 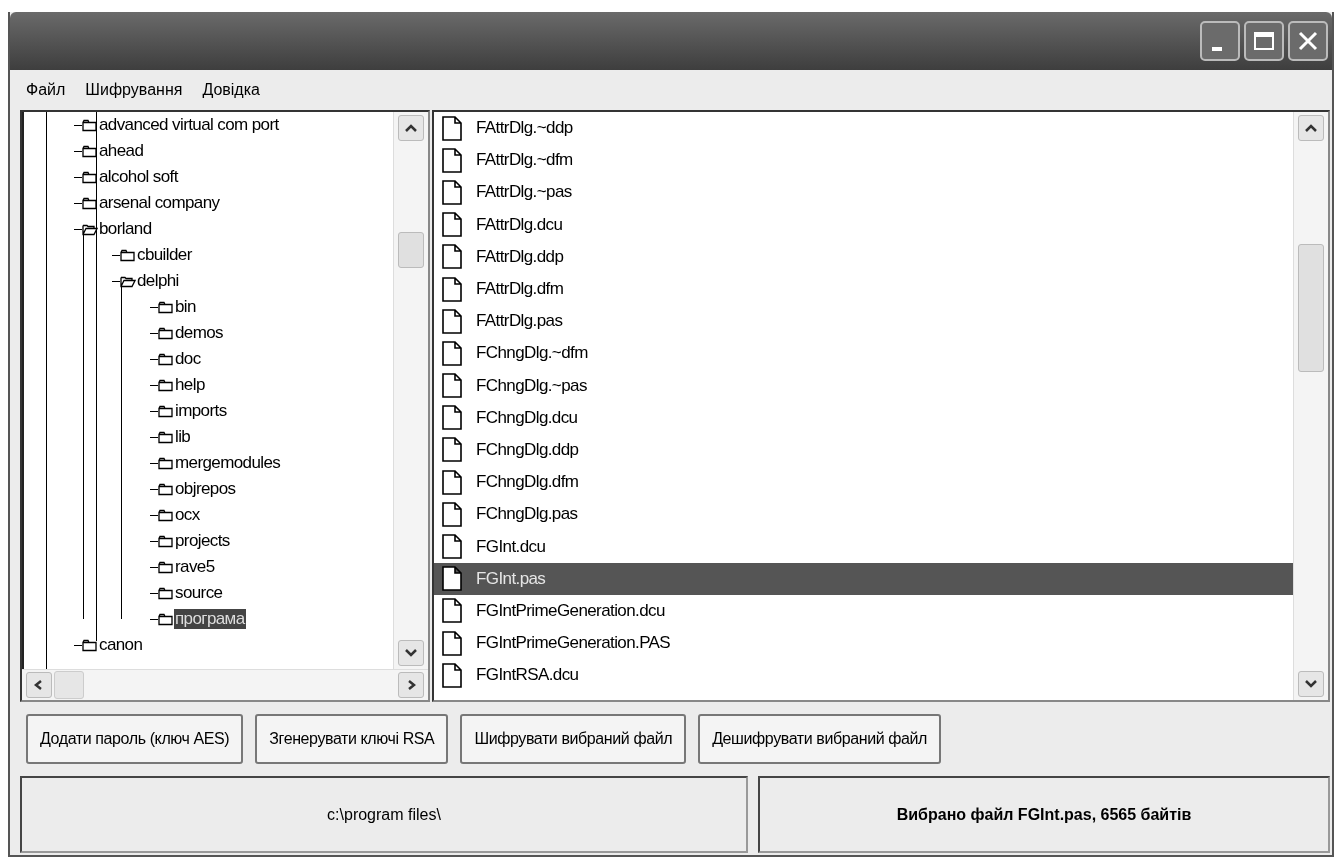 What do you see at coordinates (863, 256) in the screenshot?
I see `file-item: FAttrDlg.ddp` at bounding box center [863, 256].